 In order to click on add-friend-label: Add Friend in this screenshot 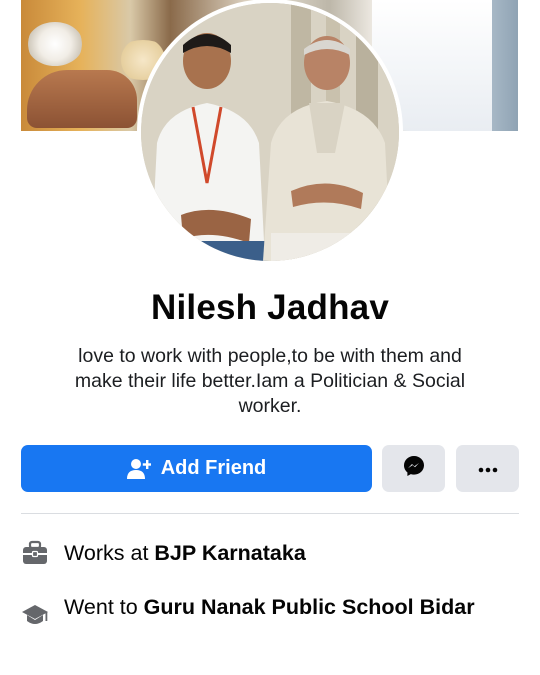, I will do `click(213, 468)`.